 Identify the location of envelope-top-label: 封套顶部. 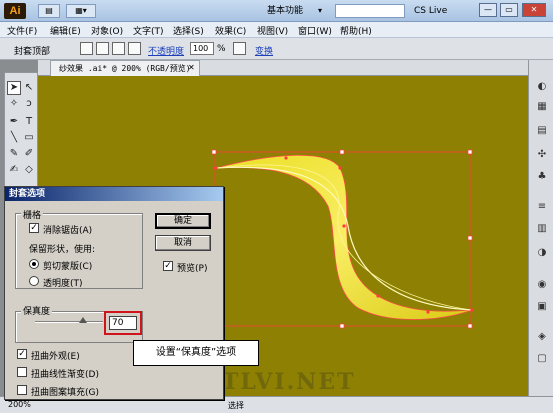
(32, 52).